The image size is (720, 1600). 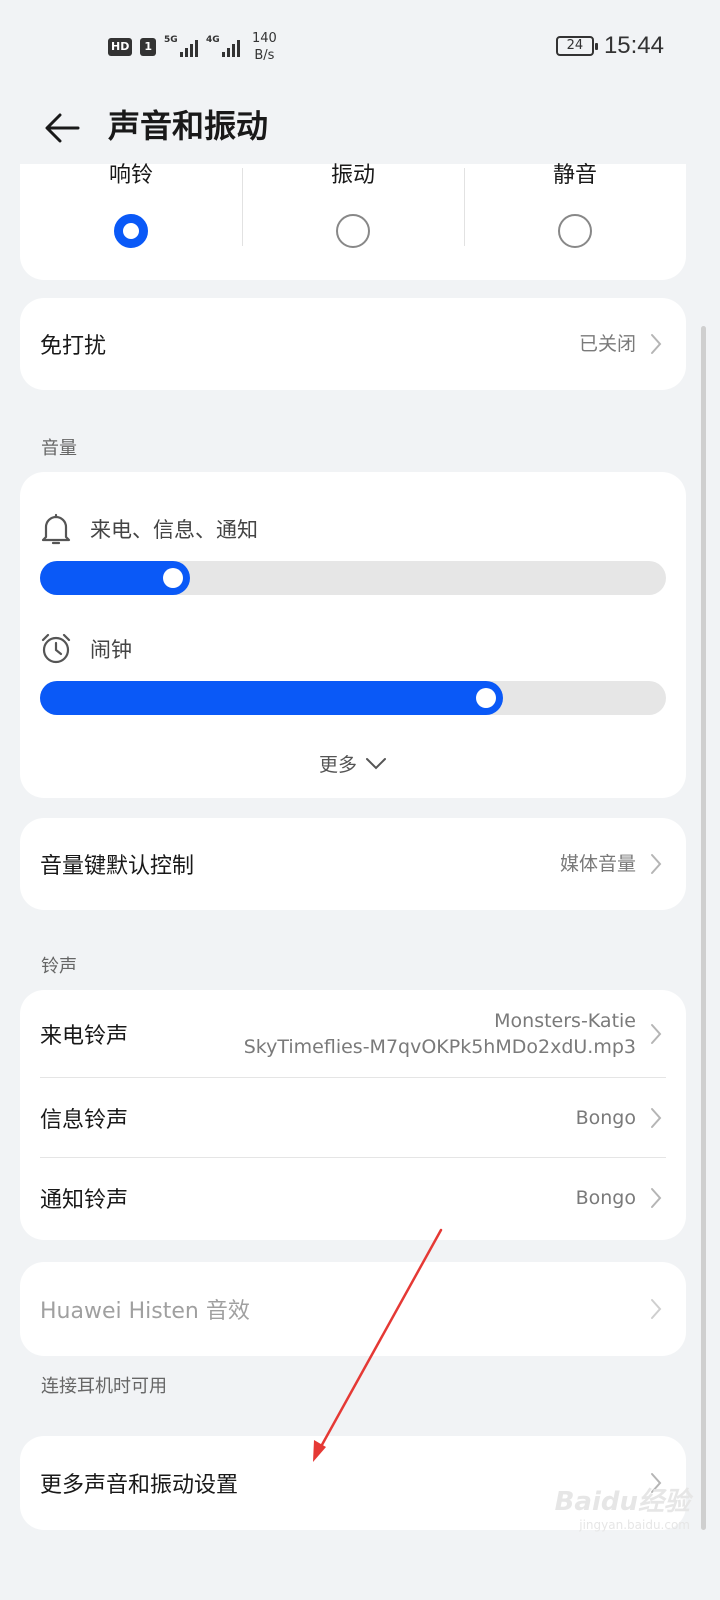 What do you see at coordinates (111, 650) in the screenshot?
I see `alarm-volume-label: 闹钟` at bounding box center [111, 650].